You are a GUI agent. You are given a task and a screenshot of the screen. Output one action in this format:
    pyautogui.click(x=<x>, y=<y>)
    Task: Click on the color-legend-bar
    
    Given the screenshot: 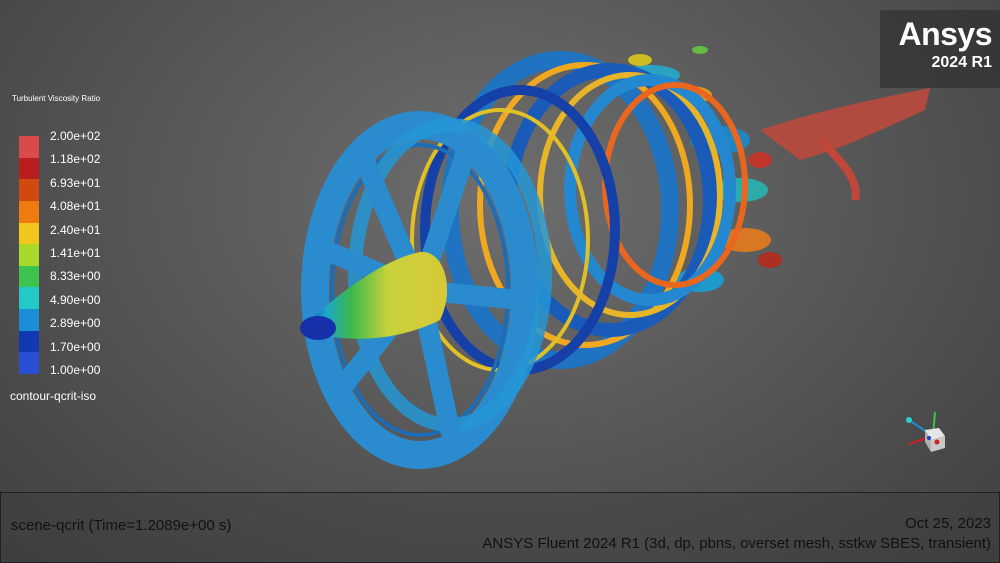 What is the action you would take?
    pyautogui.click(x=29, y=255)
    